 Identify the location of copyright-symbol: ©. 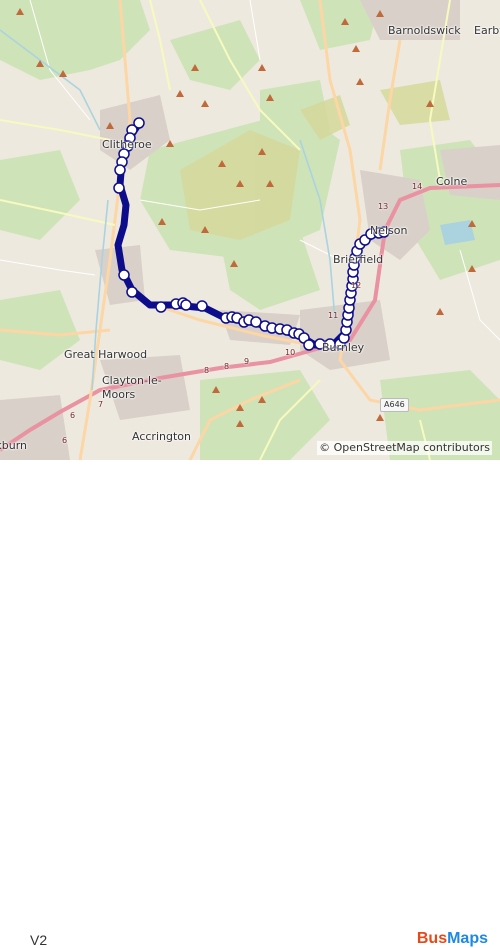
(325, 447).